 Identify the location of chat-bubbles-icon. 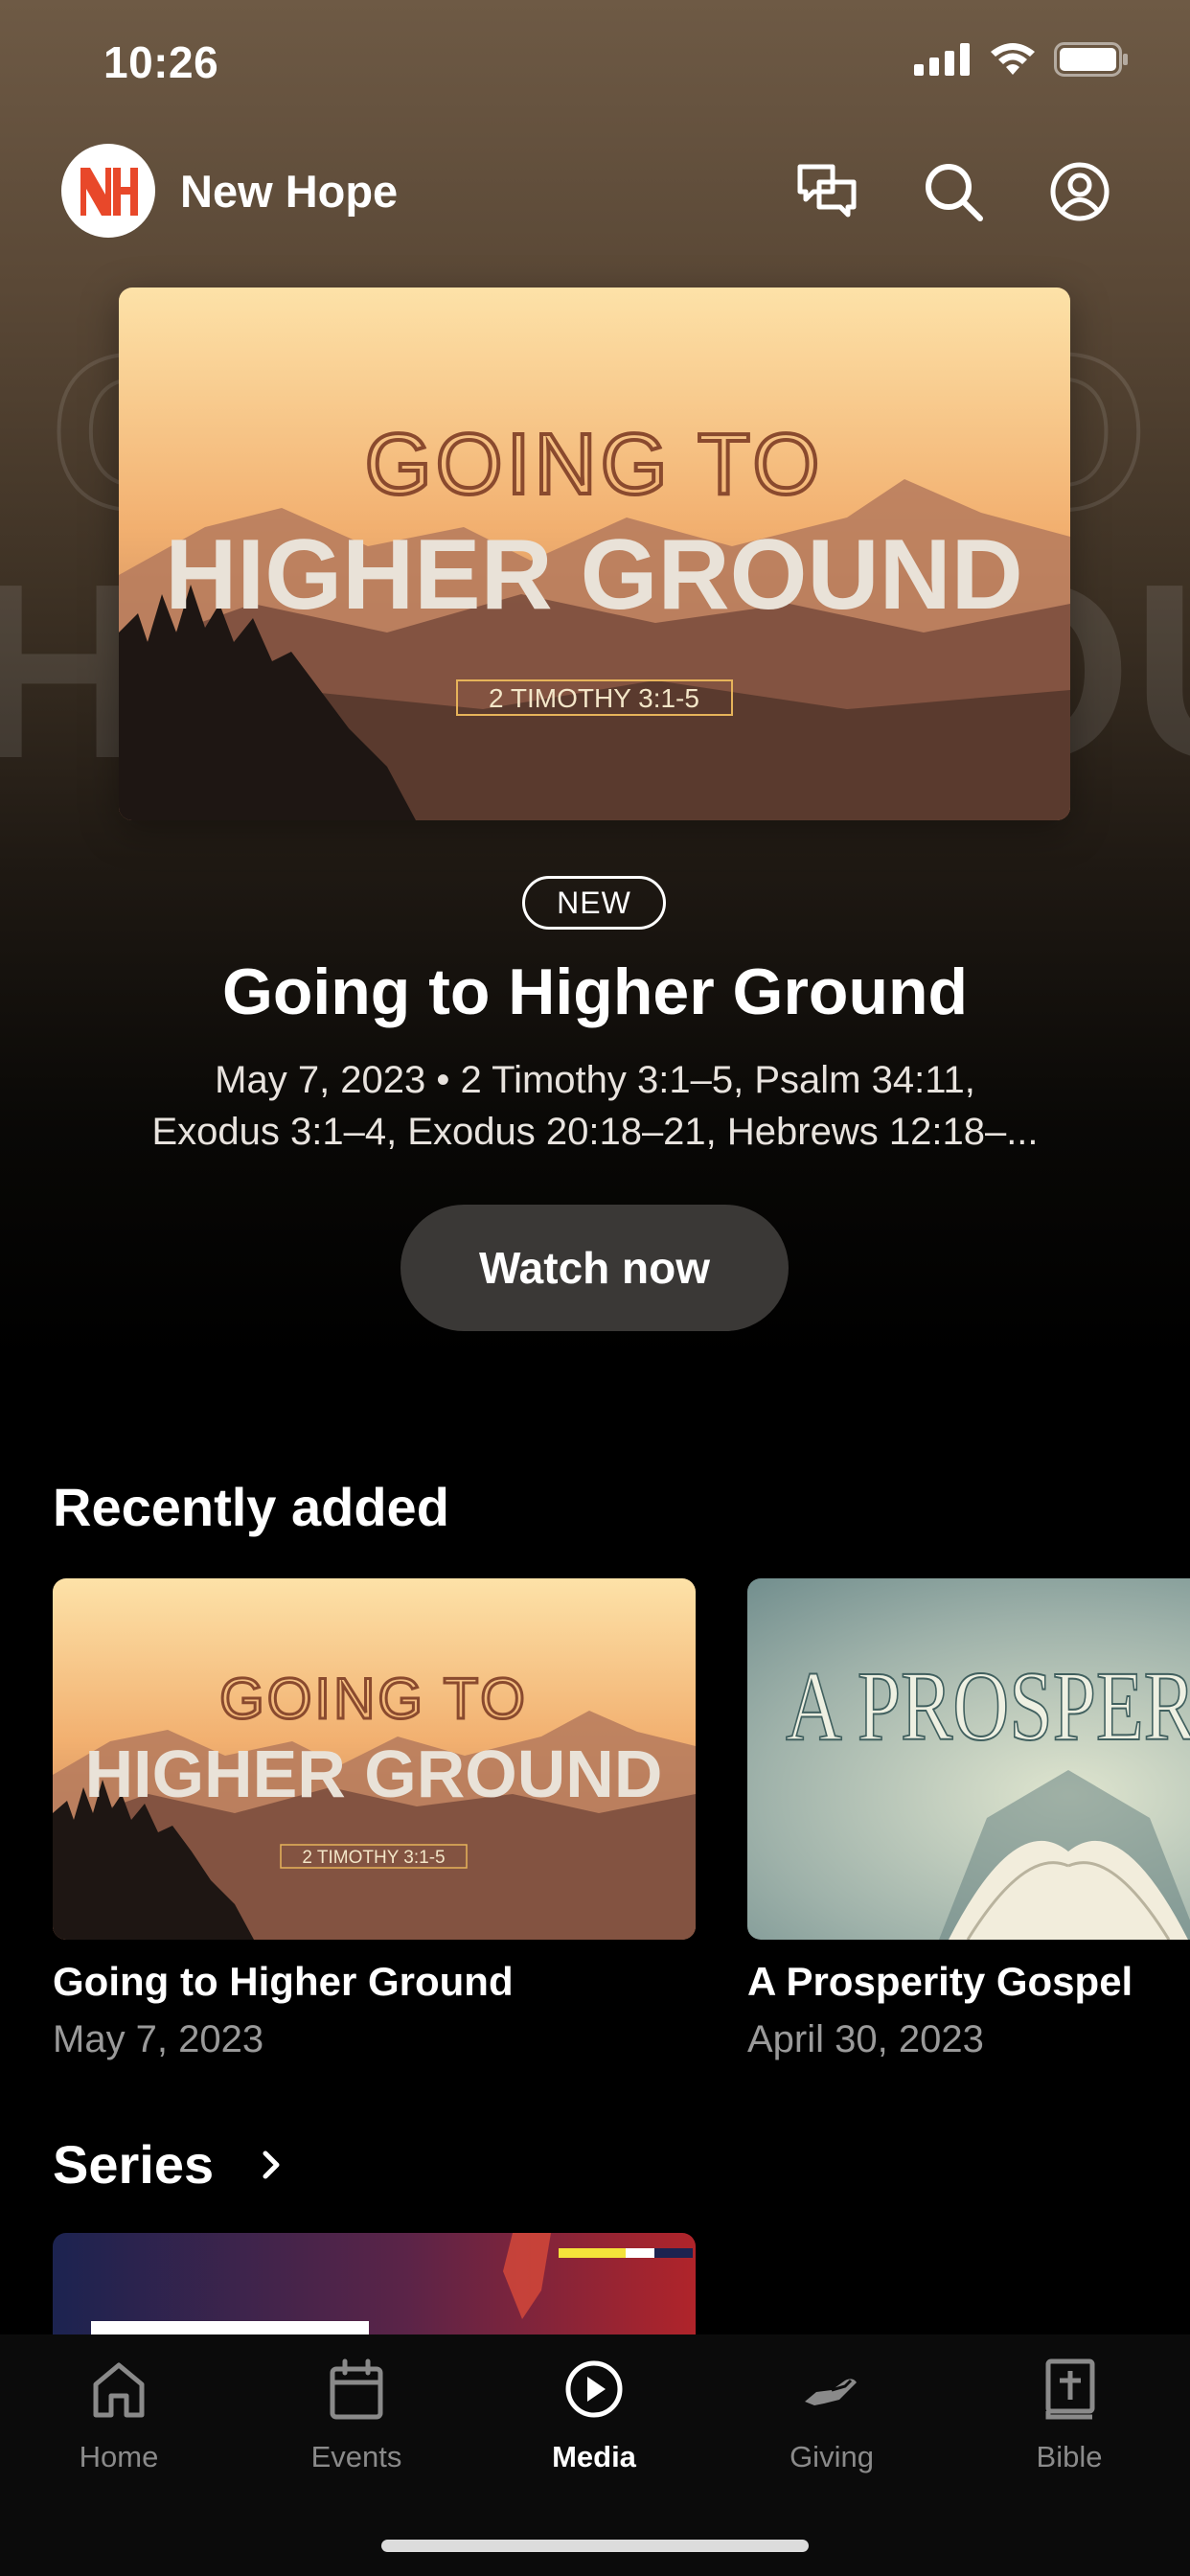
(827, 191).